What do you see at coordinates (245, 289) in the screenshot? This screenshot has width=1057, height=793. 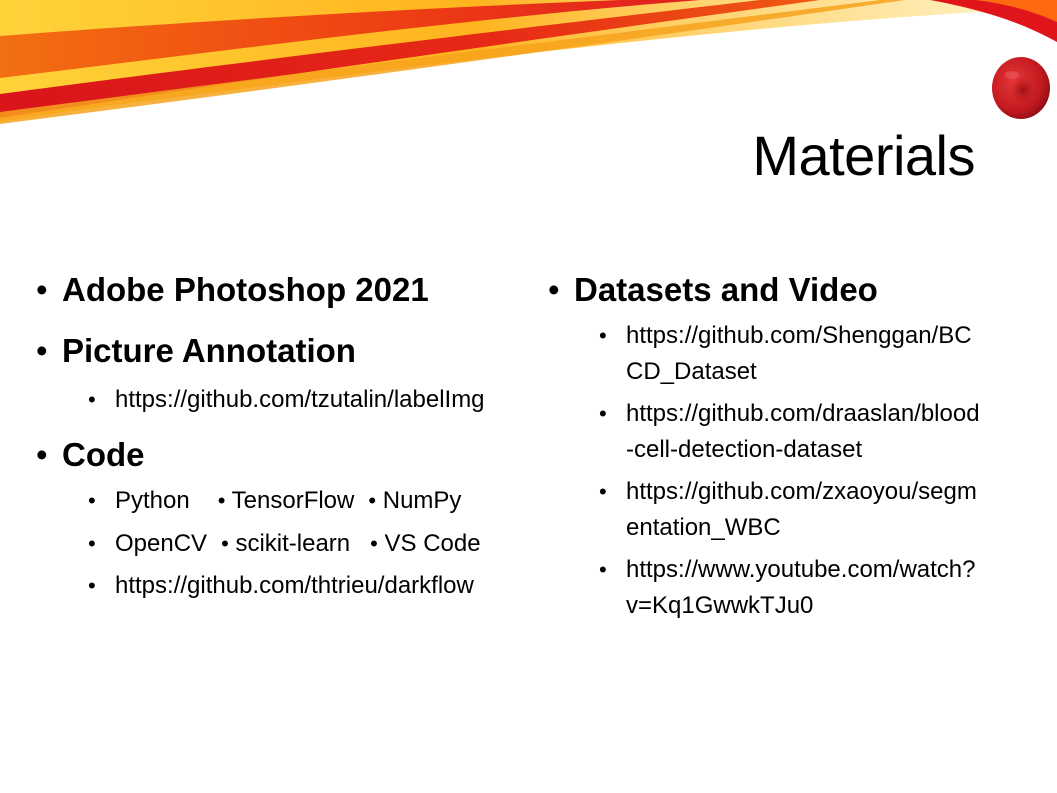 I see `photoshop-label: Adobe Photoshop 2021` at bounding box center [245, 289].